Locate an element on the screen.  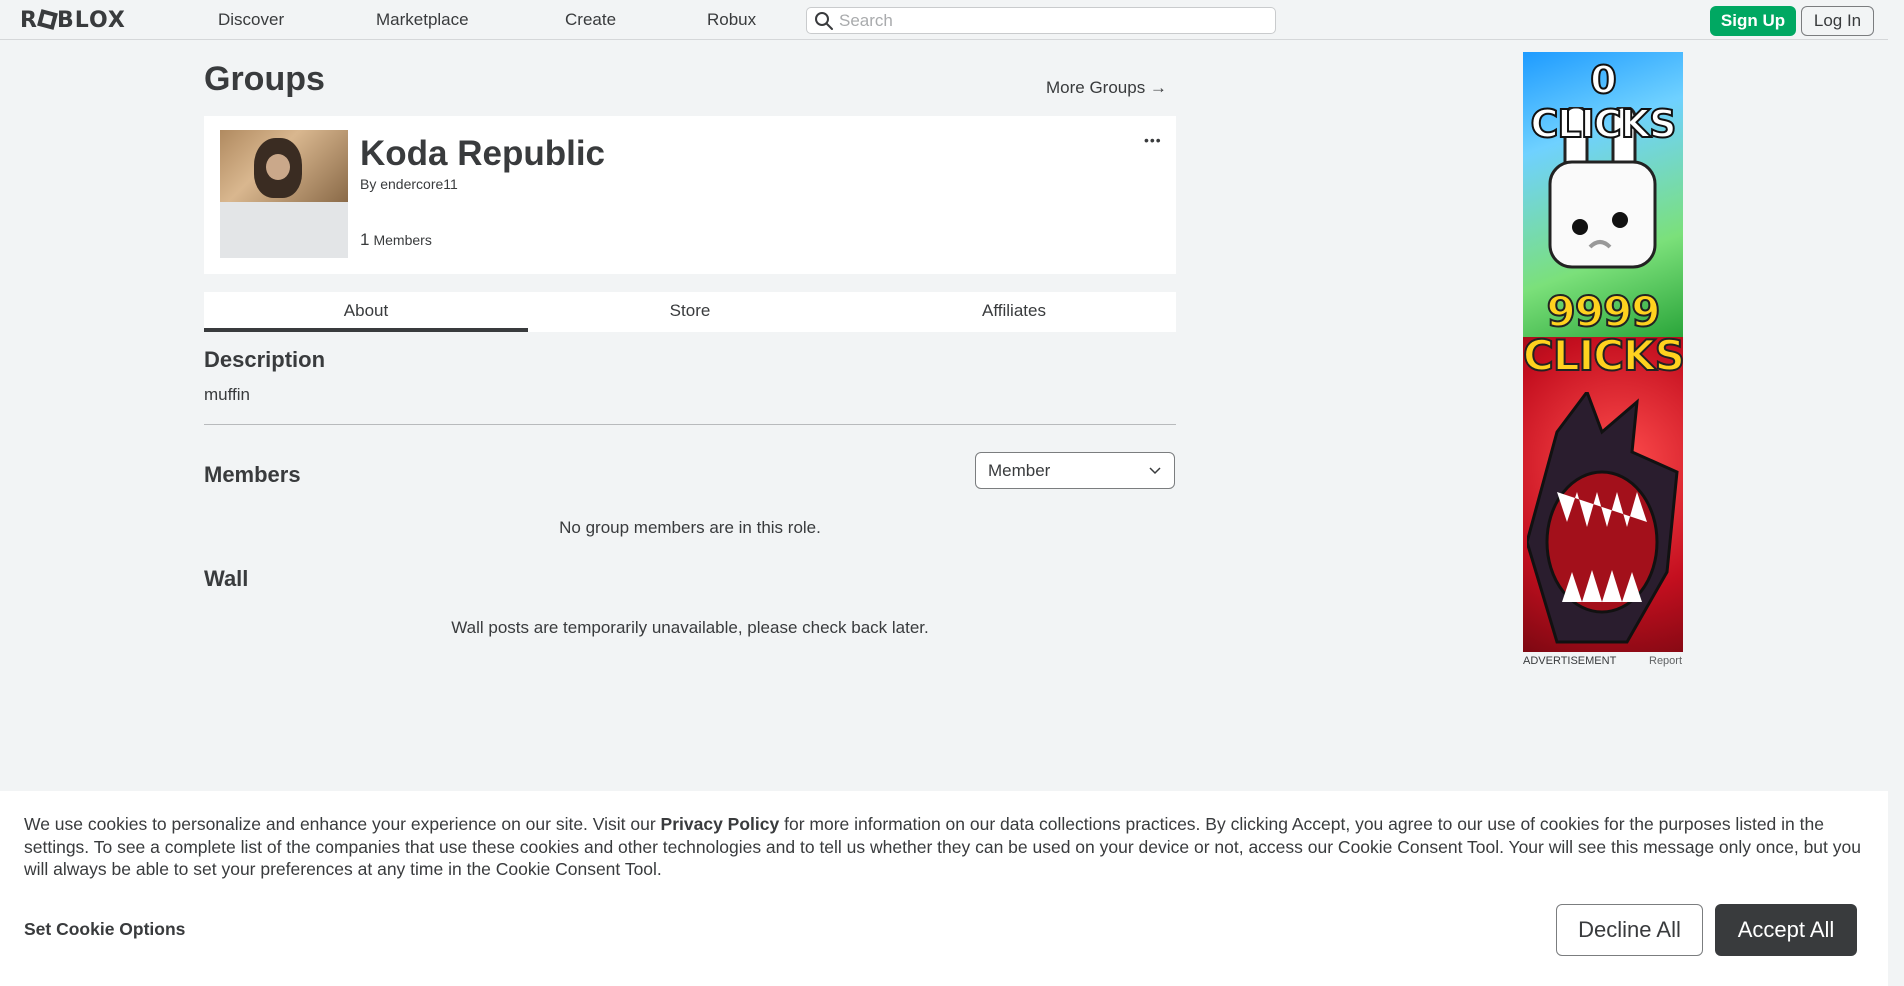
tab-about: About is located at coordinates (366, 312).